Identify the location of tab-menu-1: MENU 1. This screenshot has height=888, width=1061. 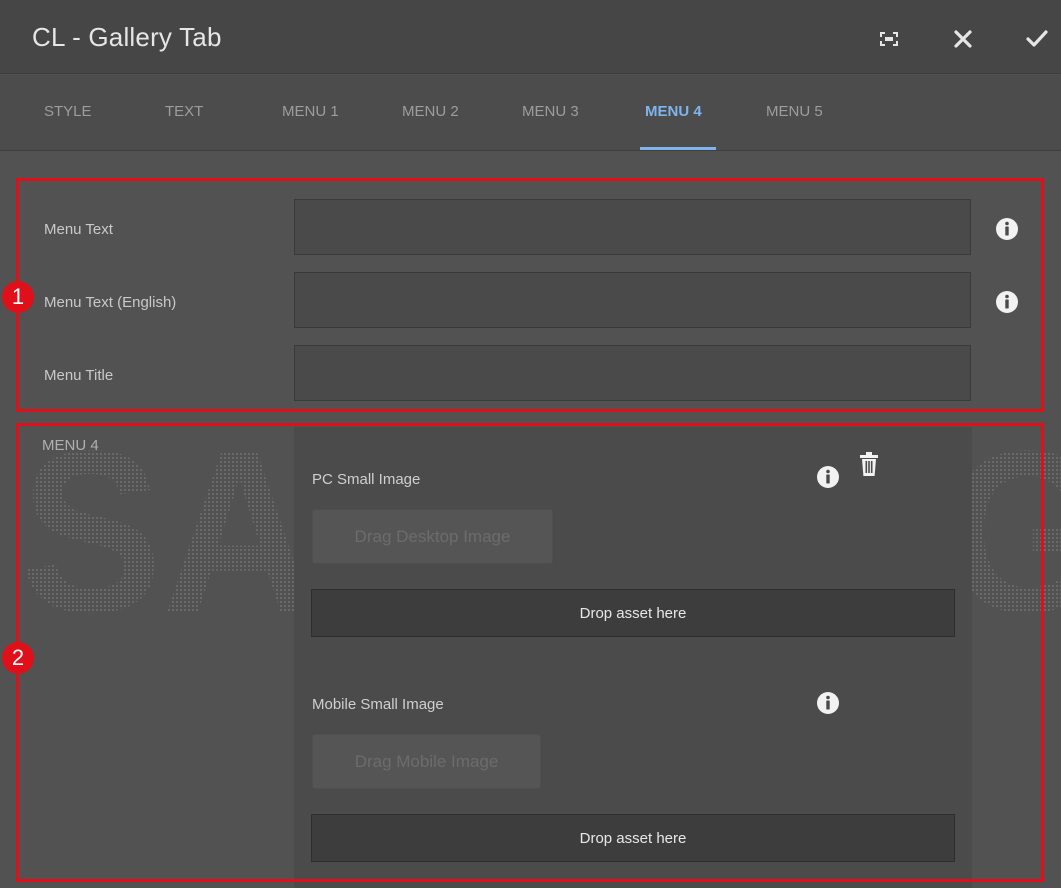
(310, 111).